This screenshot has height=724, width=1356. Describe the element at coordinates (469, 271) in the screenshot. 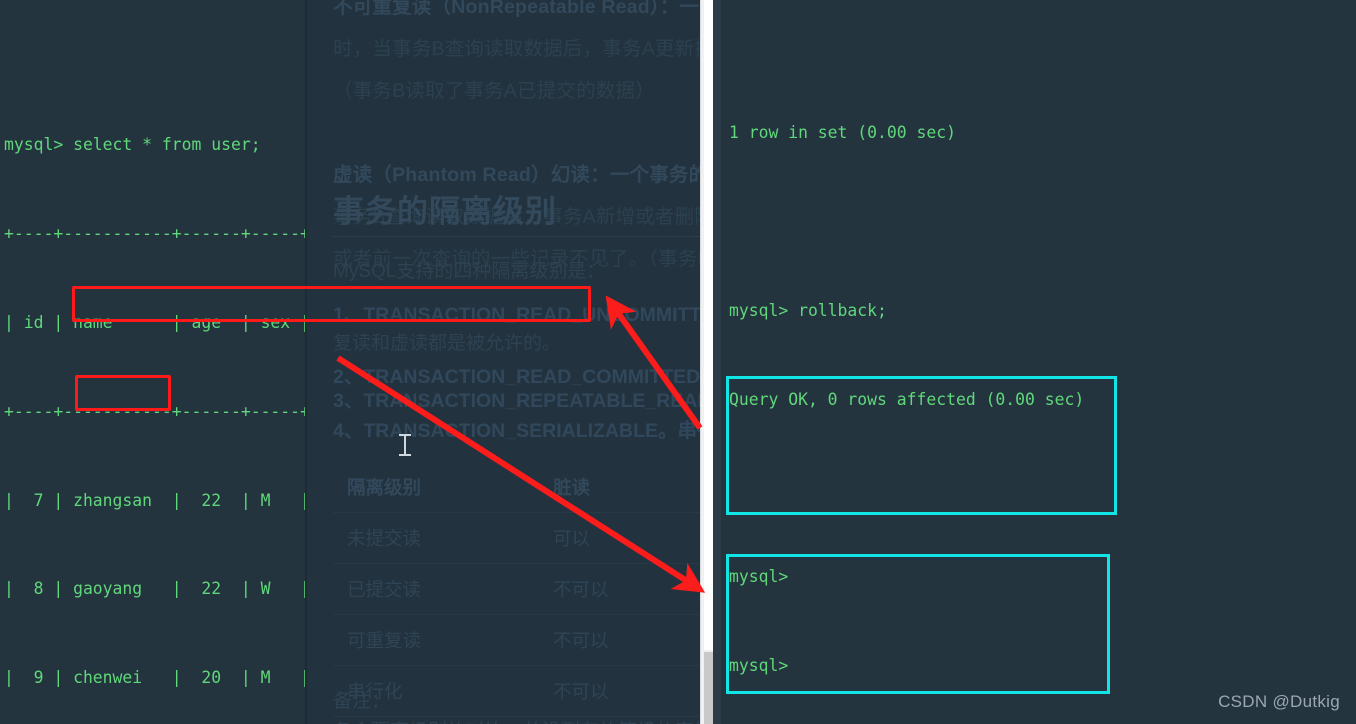

I see `article-intro: MySQL支持的四种隔离级别是：` at that location.